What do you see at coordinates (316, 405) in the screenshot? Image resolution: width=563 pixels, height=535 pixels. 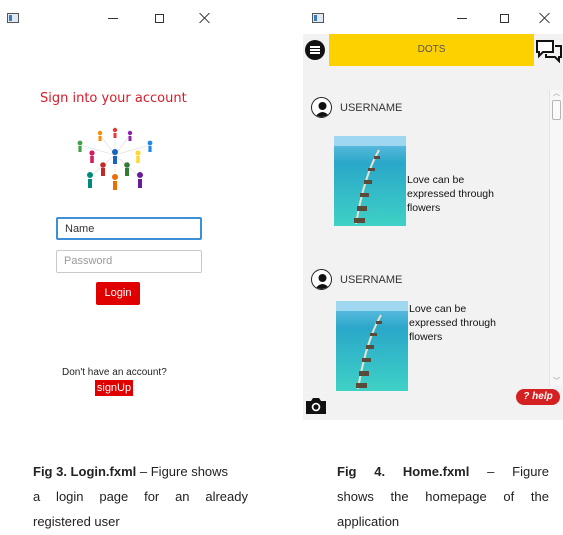 I see `camera-icon` at bounding box center [316, 405].